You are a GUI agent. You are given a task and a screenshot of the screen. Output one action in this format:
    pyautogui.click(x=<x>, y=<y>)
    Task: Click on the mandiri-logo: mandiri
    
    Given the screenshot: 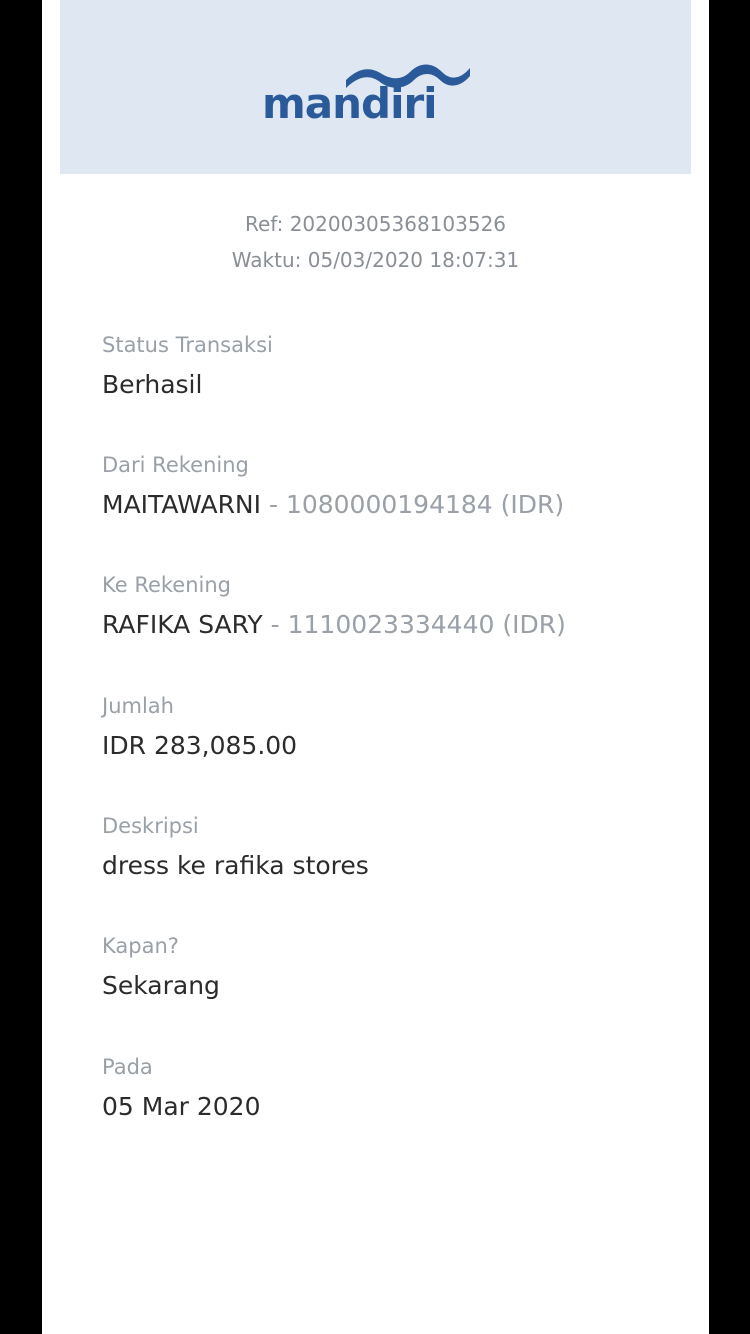 What is the action you would take?
    pyautogui.click(x=368, y=95)
    